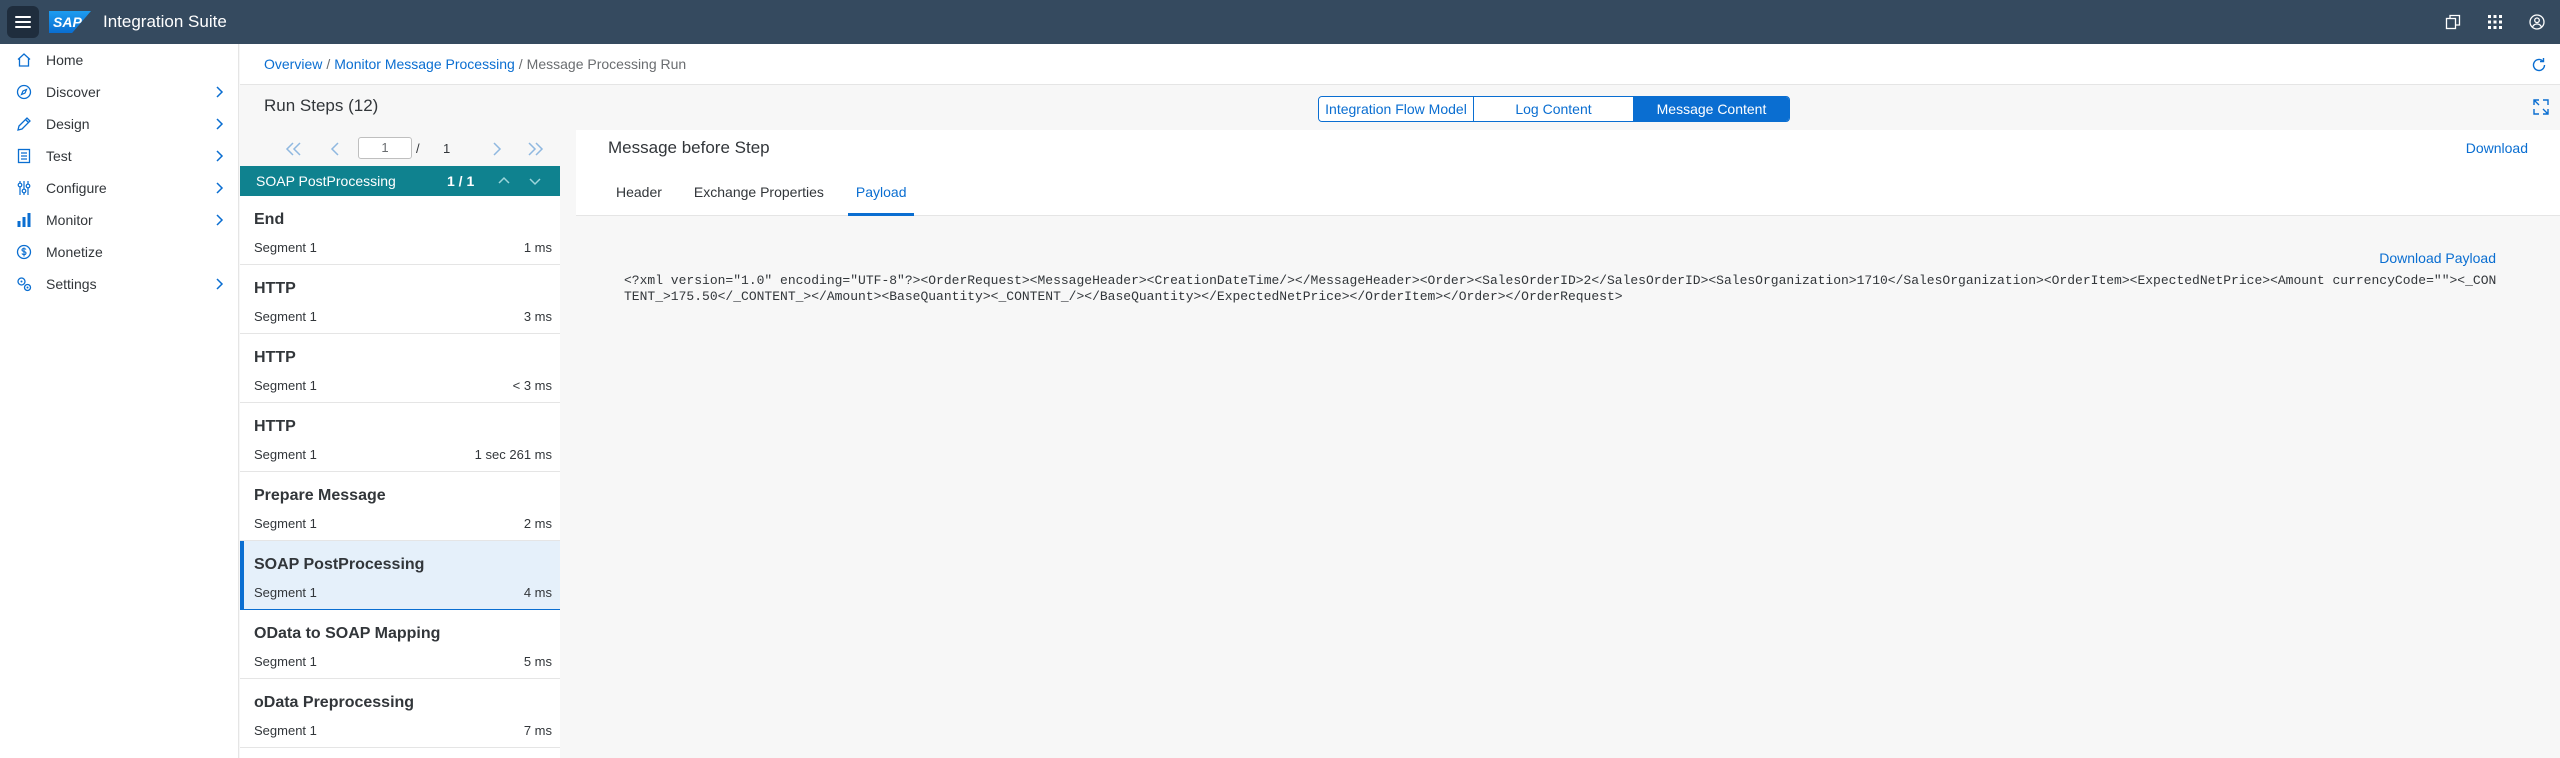 The width and height of the screenshot is (2560, 758). Describe the element at coordinates (165, 21) in the screenshot. I see `app-title: Integration Suite` at that location.